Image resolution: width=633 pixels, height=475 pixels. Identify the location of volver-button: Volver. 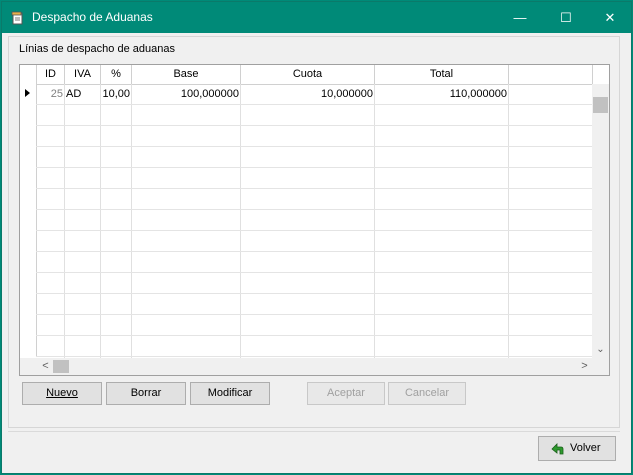
(577, 448).